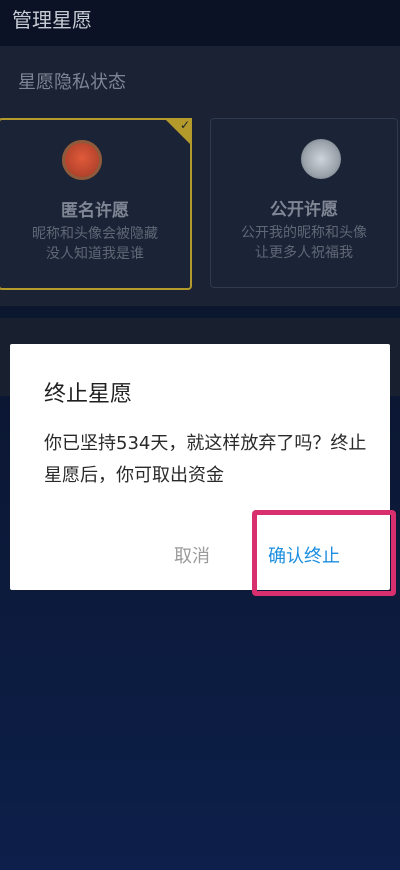 This screenshot has height=870, width=400. Describe the element at coordinates (321, 159) in the screenshot. I see `public-avatar-icon` at that location.